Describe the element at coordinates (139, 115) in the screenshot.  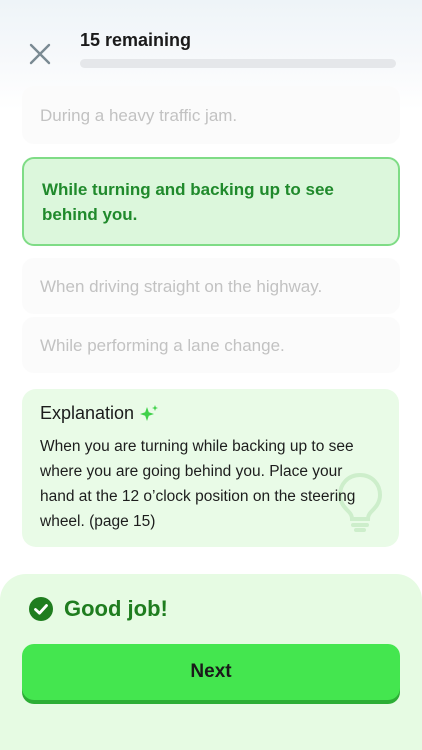
I see `answer-option-text: During a heavy traffic jam.` at that location.